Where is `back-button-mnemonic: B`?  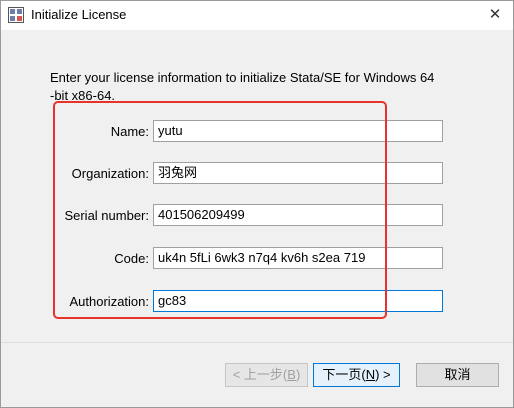
back-button-mnemonic: B is located at coordinates (291, 374).